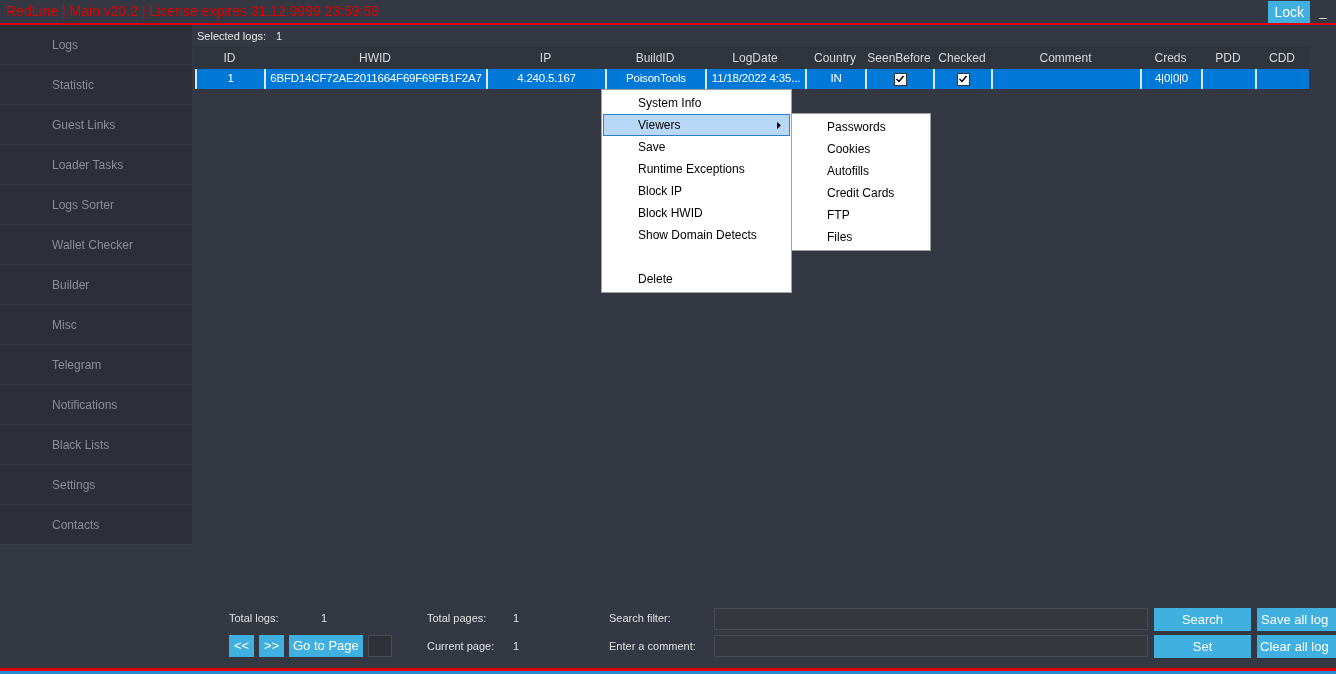 This screenshot has height=674, width=1336. What do you see at coordinates (861, 127) in the screenshot?
I see `menu-item: Passwords` at bounding box center [861, 127].